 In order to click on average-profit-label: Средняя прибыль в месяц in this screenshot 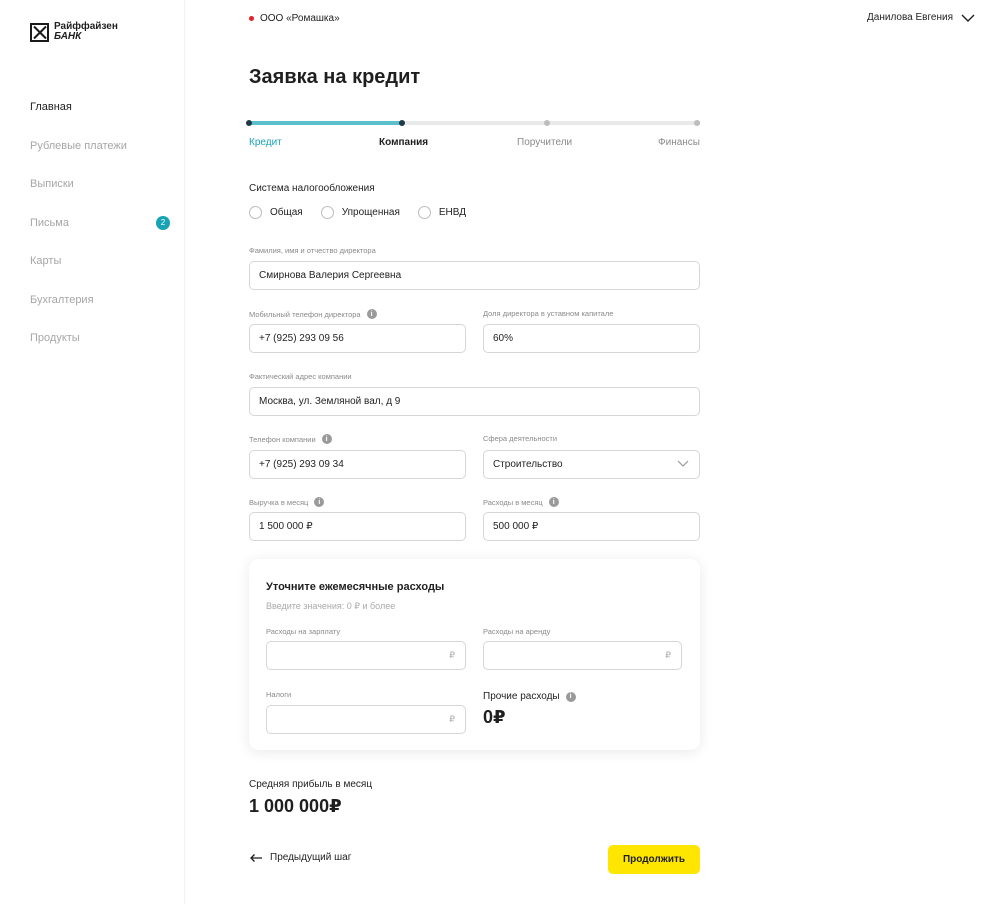, I will do `click(311, 784)`.